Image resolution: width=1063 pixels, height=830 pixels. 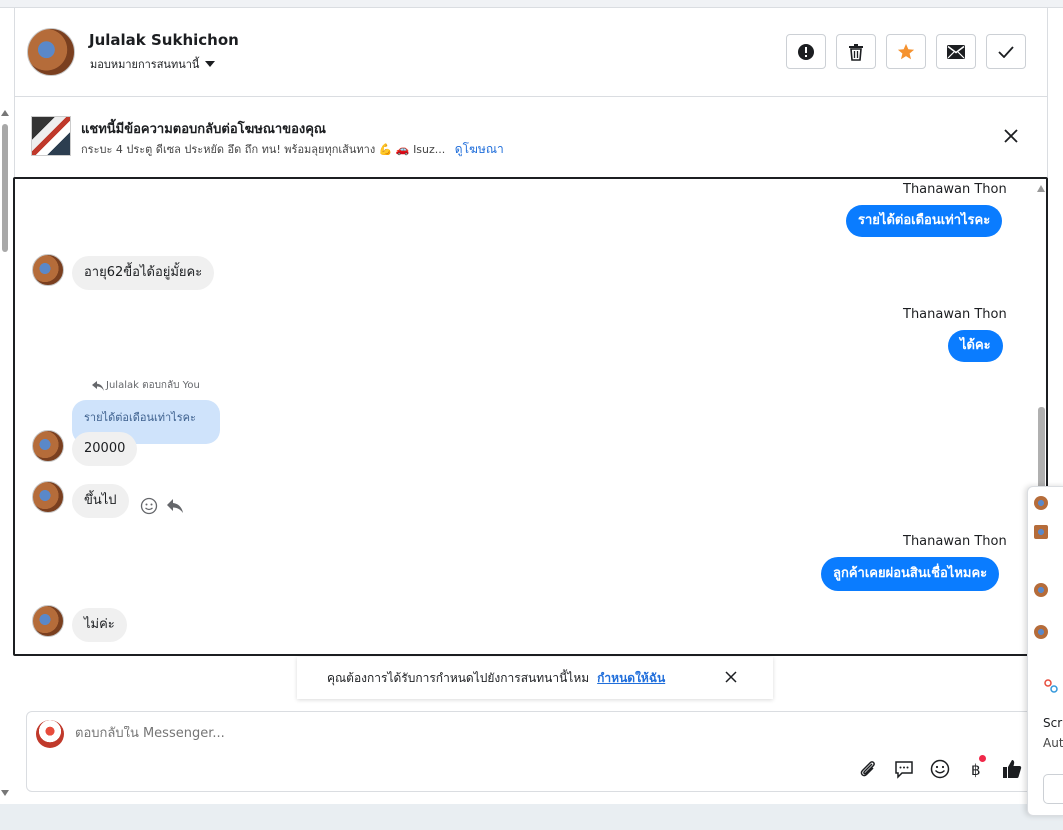 What do you see at coordinates (1012, 769) in the screenshot?
I see `thumbs-up-icon` at bounding box center [1012, 769].